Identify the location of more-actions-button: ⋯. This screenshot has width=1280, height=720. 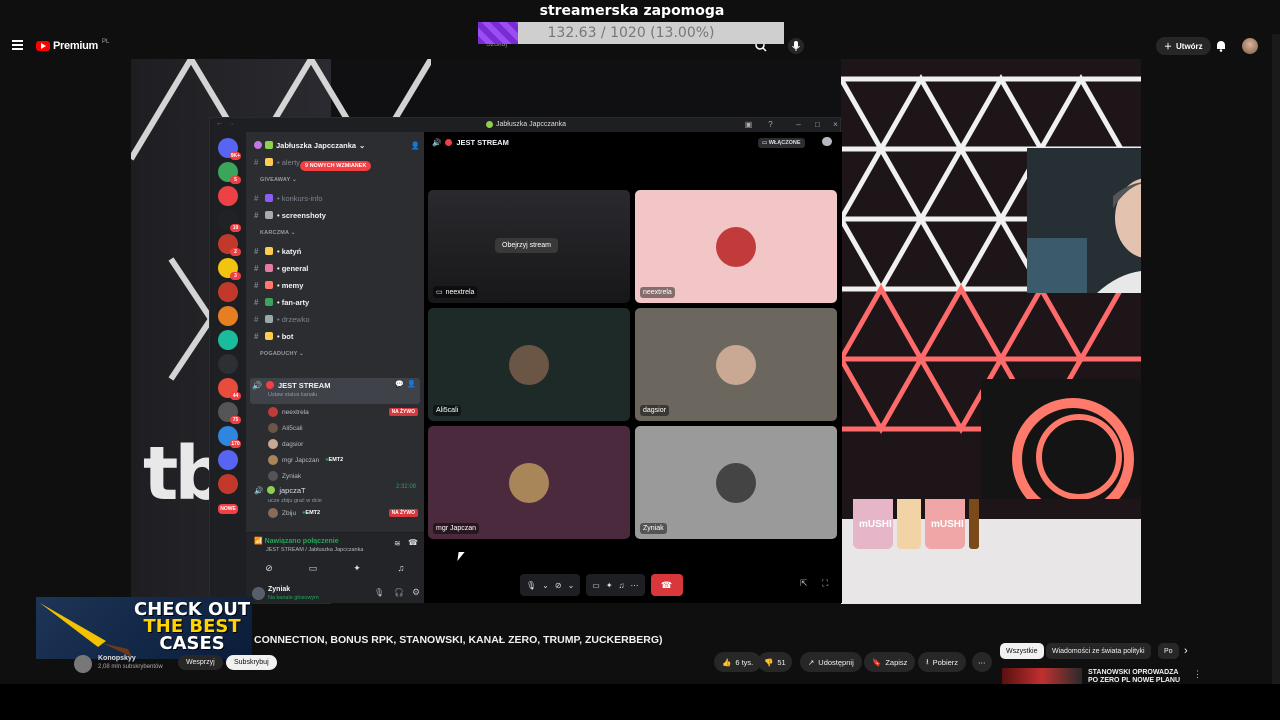
(982, 662).